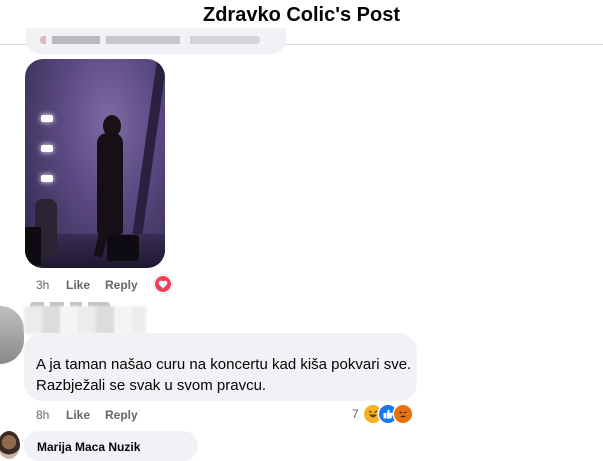 The image size is (603, 461). Describe the element at coordinates (385, 414) in the screenshot. I see `reaction-summary: 7` at that location.